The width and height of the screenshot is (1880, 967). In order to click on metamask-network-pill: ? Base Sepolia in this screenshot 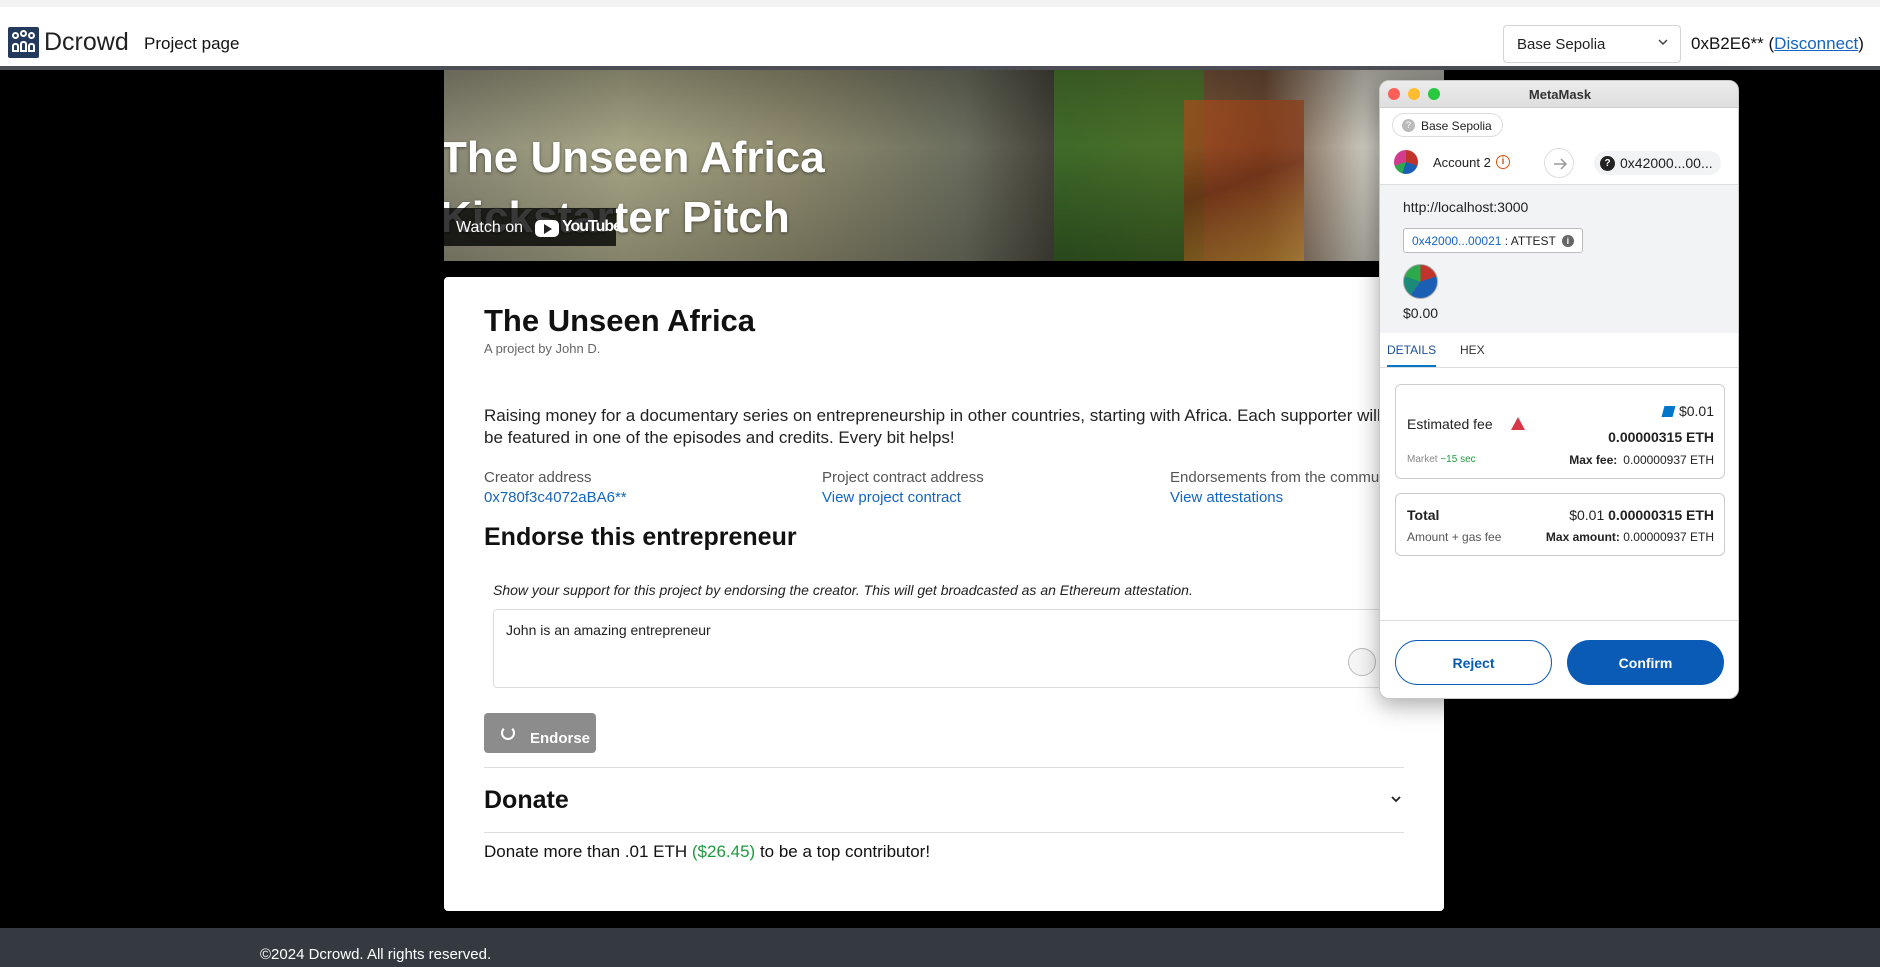, I will do `click(1447, 125)`.